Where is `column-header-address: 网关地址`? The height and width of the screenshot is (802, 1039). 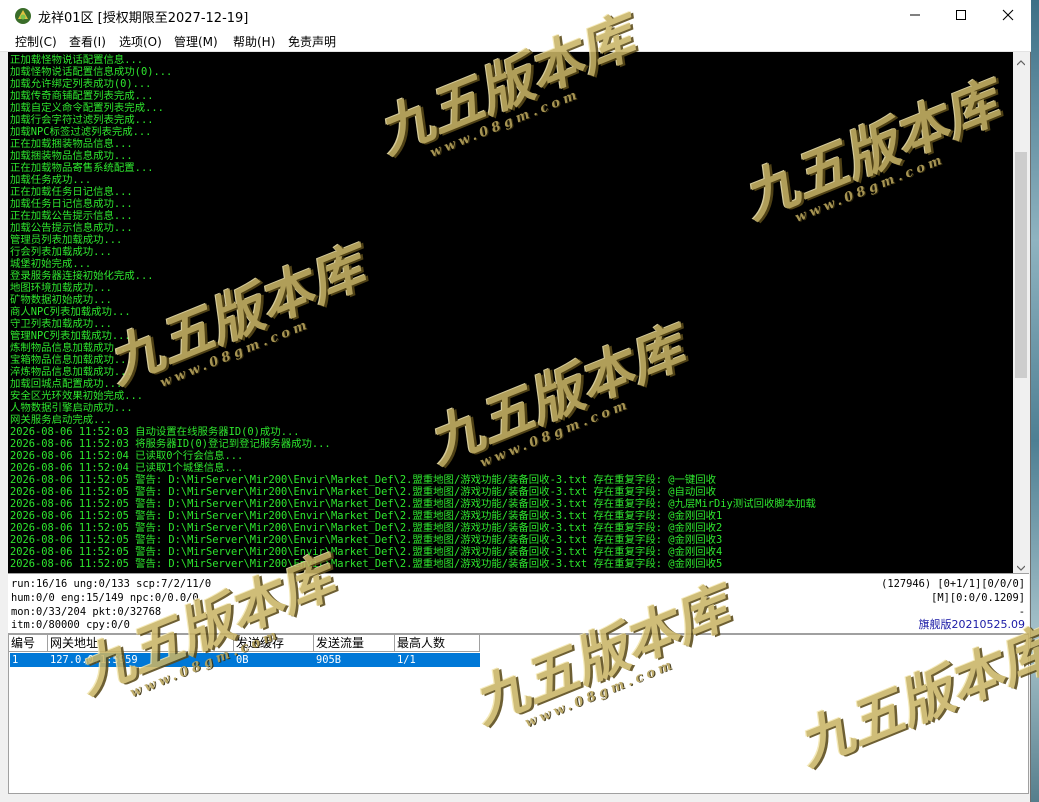 column-header-address: 网关地址 is located at coordinates (141, 643).